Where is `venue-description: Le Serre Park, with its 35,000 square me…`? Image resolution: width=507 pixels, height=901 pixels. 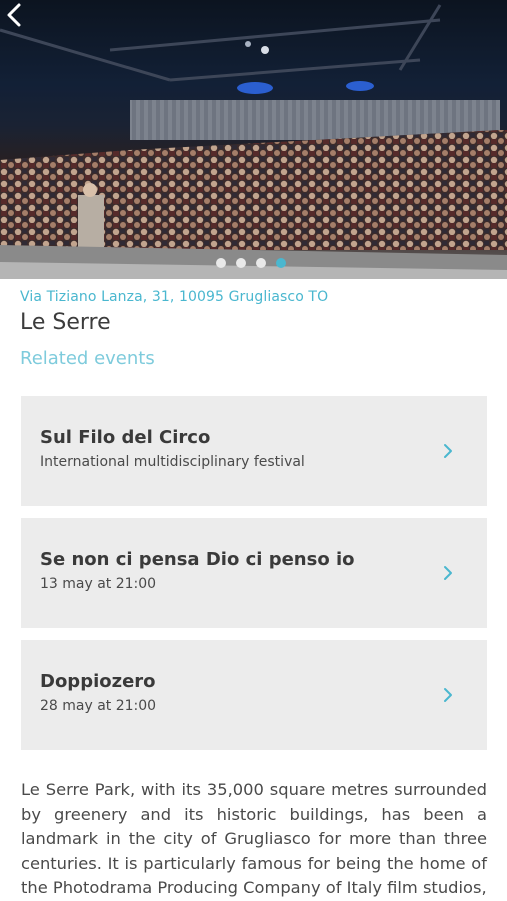
venue-description: Le Serre Park, with its 35,000 square me… is located at coordinates (254, 839).